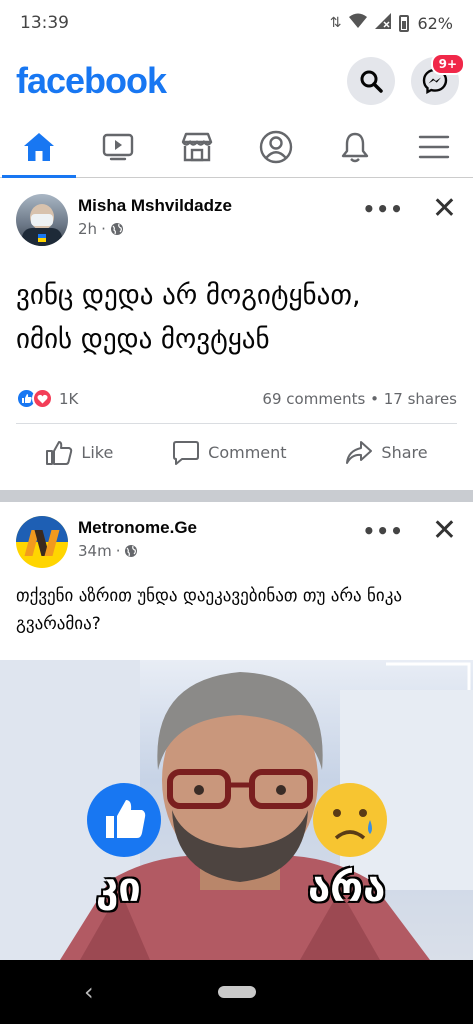 The width and height of the screenshot is (473, 1024). I want to click on tab-watch, so click(118, 147).